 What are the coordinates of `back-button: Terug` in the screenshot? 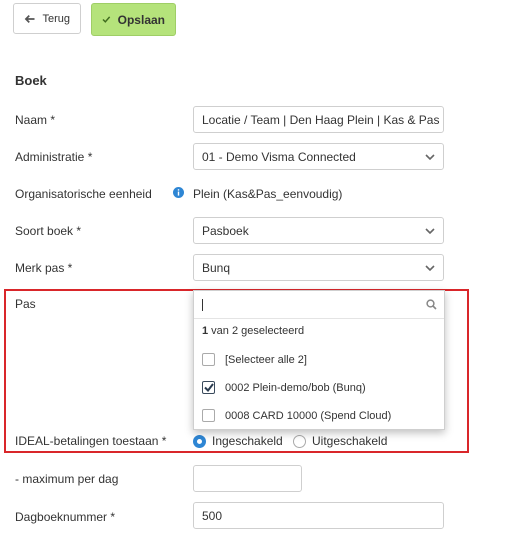 It's located at (47, 18).